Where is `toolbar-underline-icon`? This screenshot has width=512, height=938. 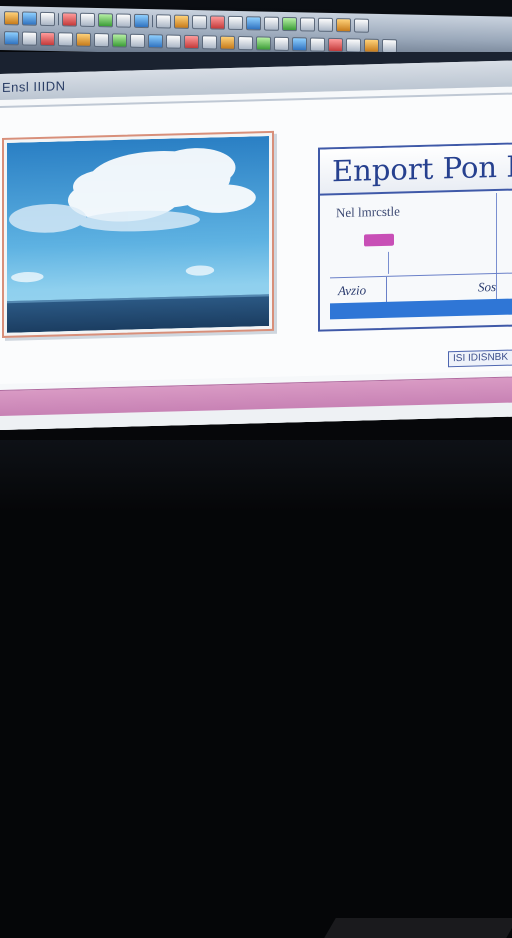 toolbar-underline-icon is located at coordinates (199, 22).